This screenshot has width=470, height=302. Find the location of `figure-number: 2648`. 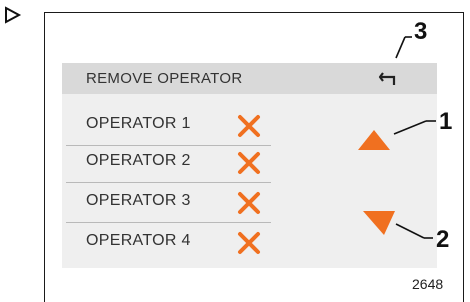

figure-number: 2648 is located at coordinates (428, 284).